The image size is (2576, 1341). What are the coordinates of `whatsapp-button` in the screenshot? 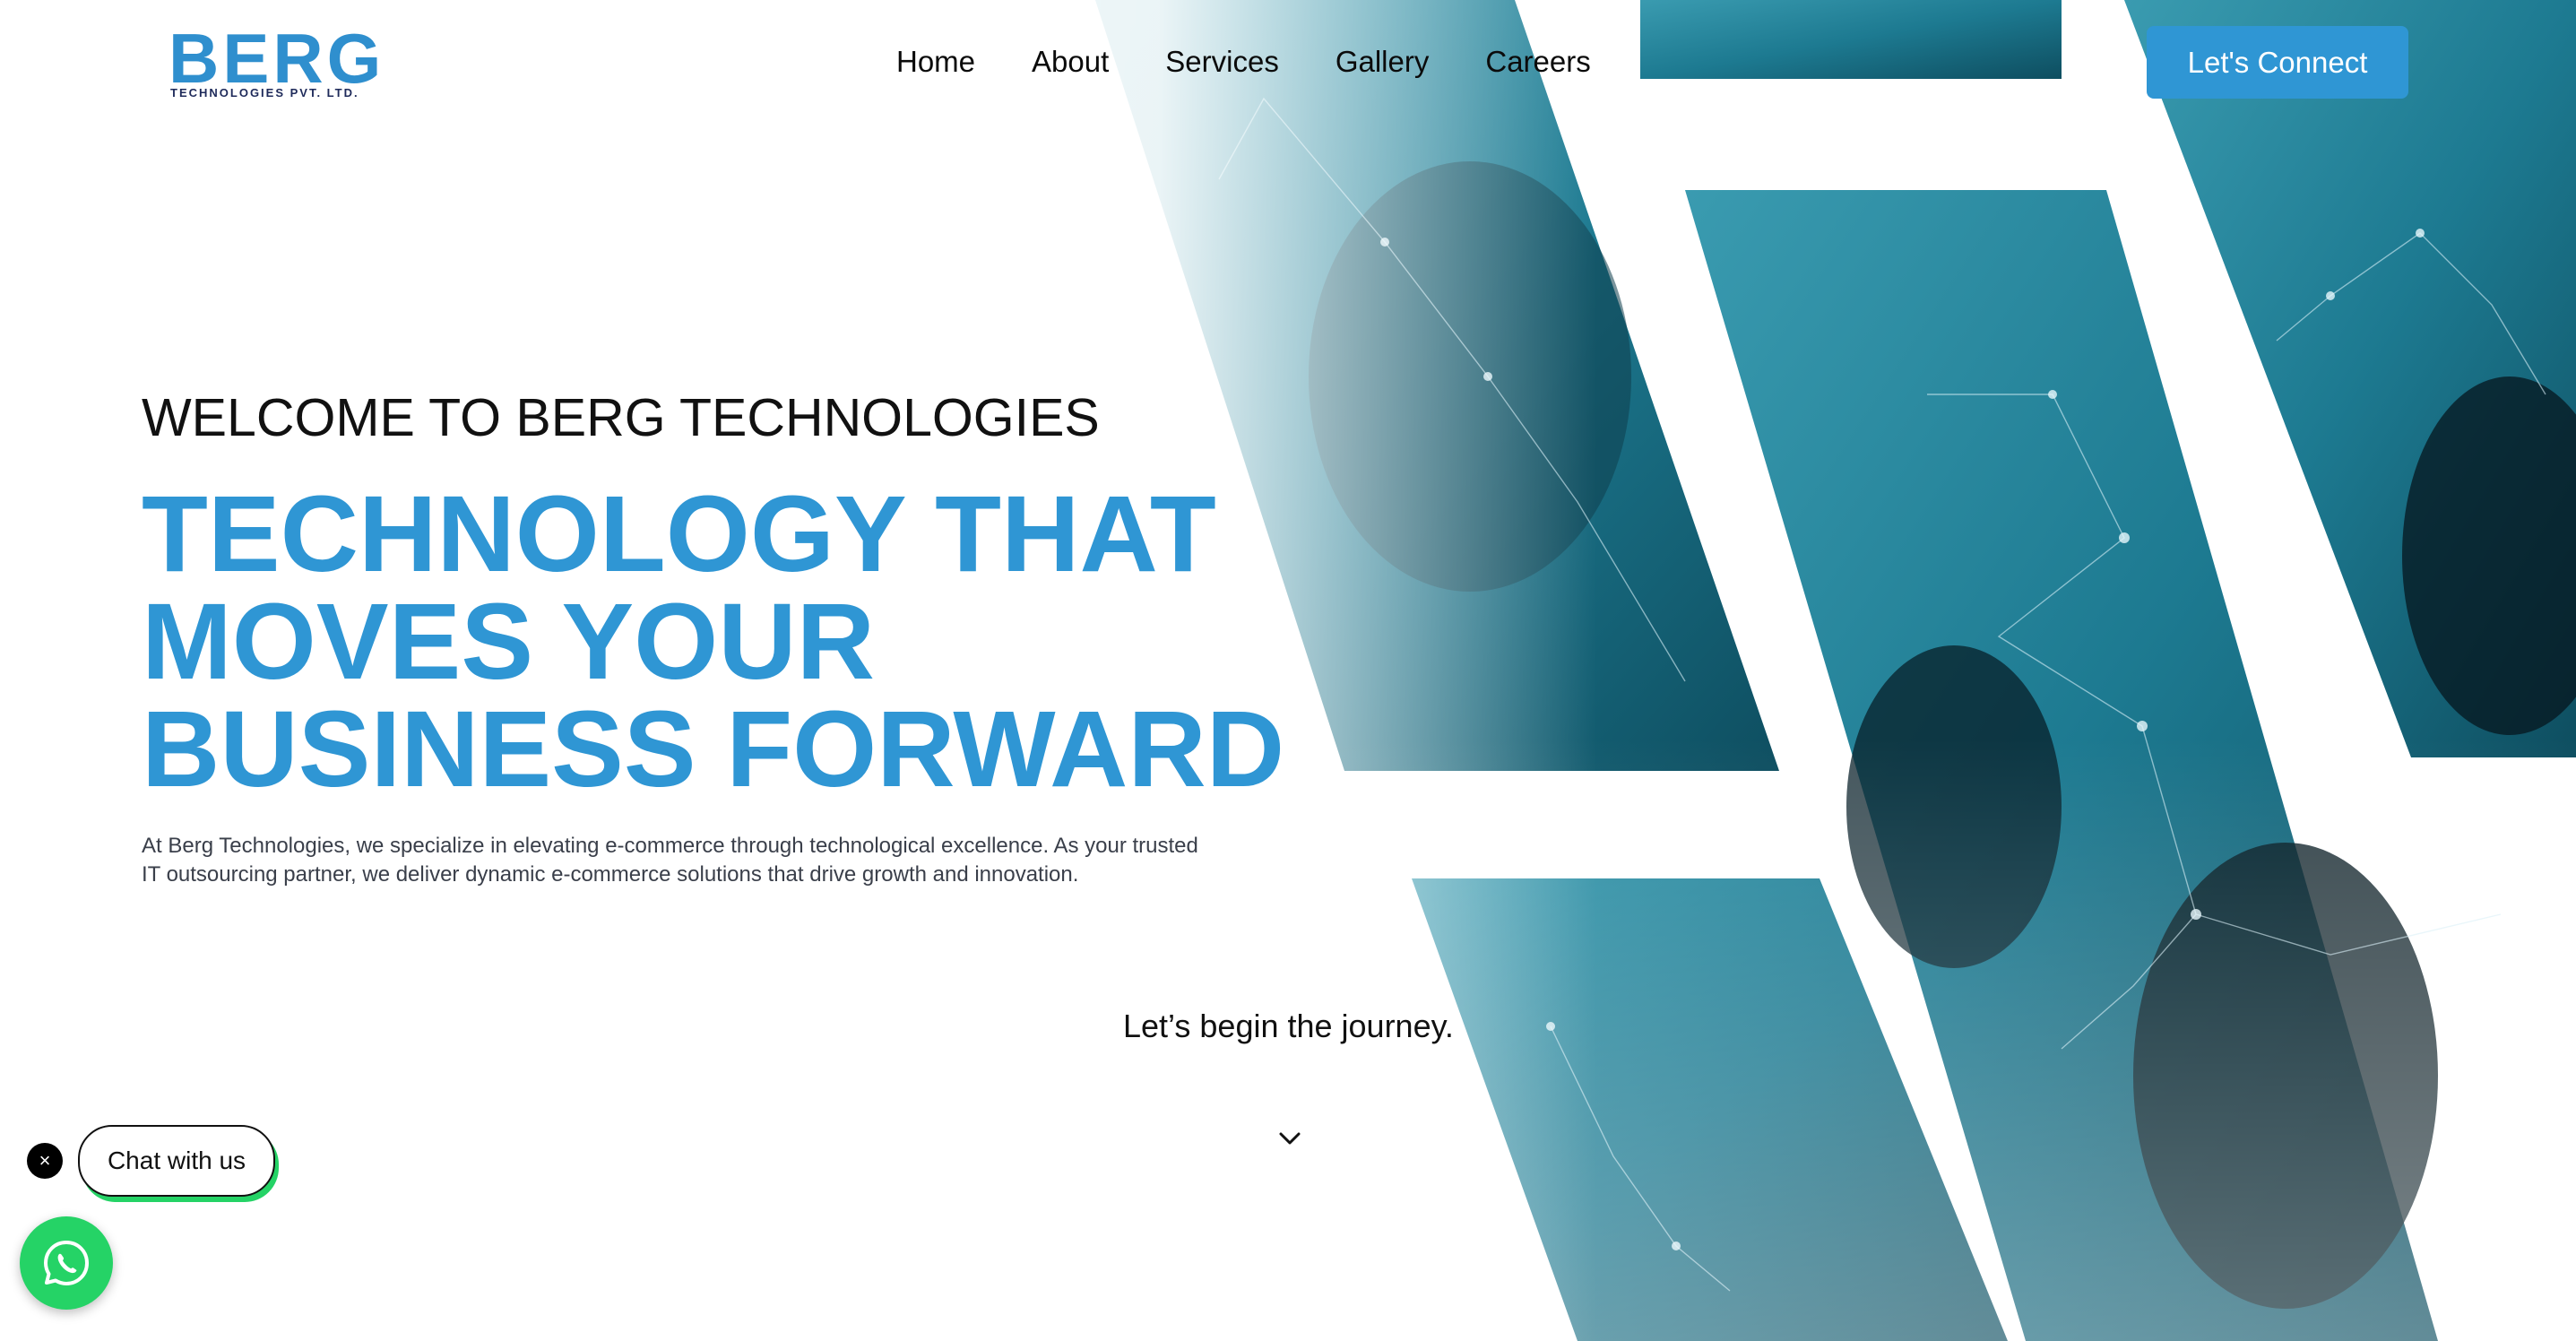 It's located at (66, 1263).